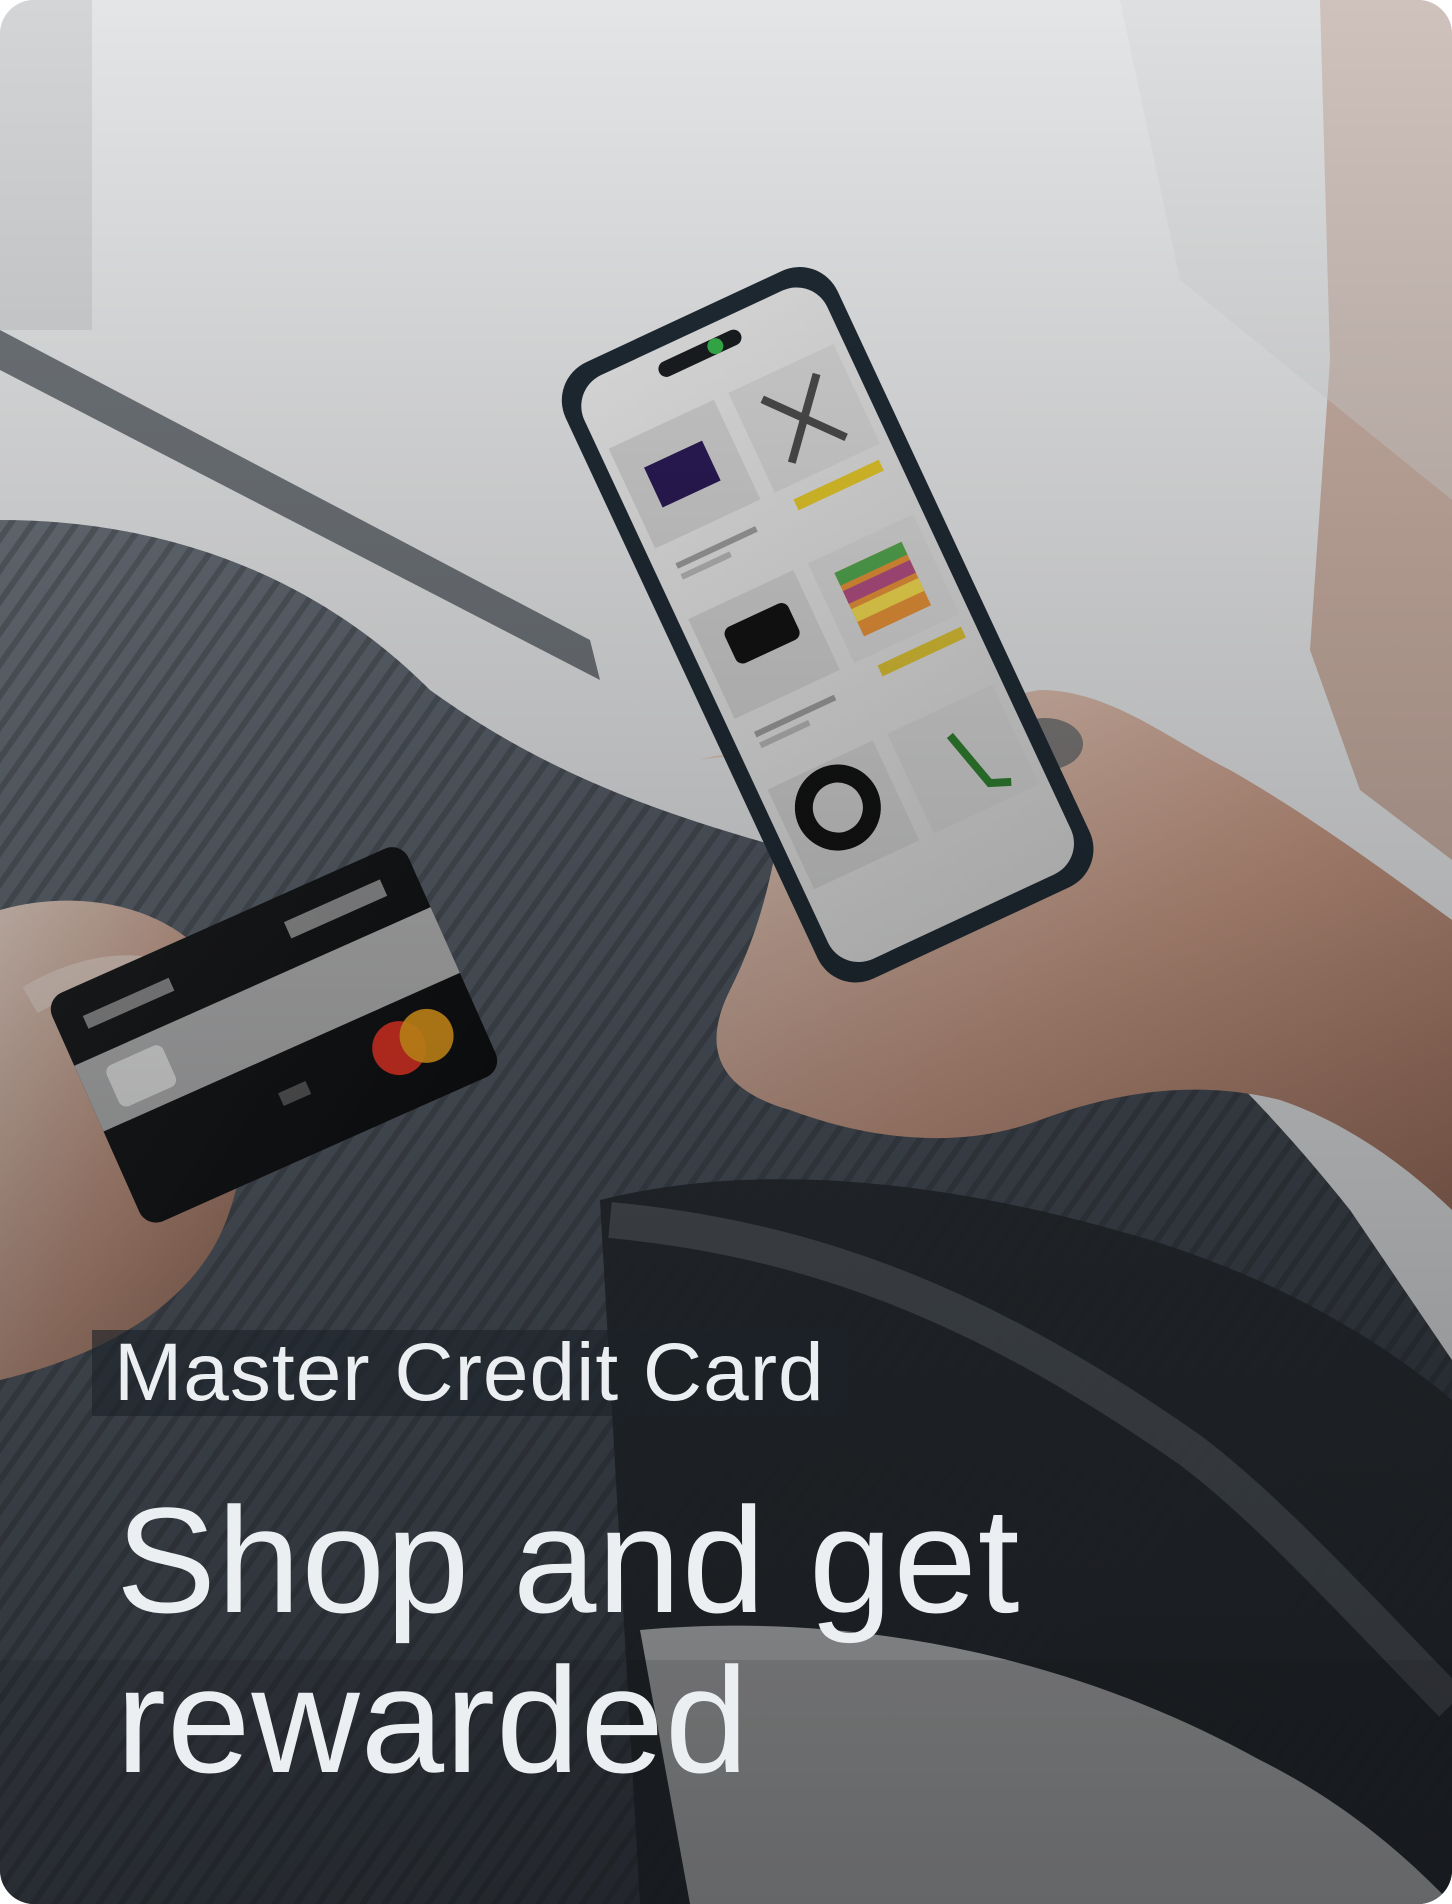 This screenshot has height=1904, width=1452. What do you see at coordinates (568, 1640) in the screenshot?
I see `promo-headline: Shop and get rewarded` at bounding box center [568, 1640].